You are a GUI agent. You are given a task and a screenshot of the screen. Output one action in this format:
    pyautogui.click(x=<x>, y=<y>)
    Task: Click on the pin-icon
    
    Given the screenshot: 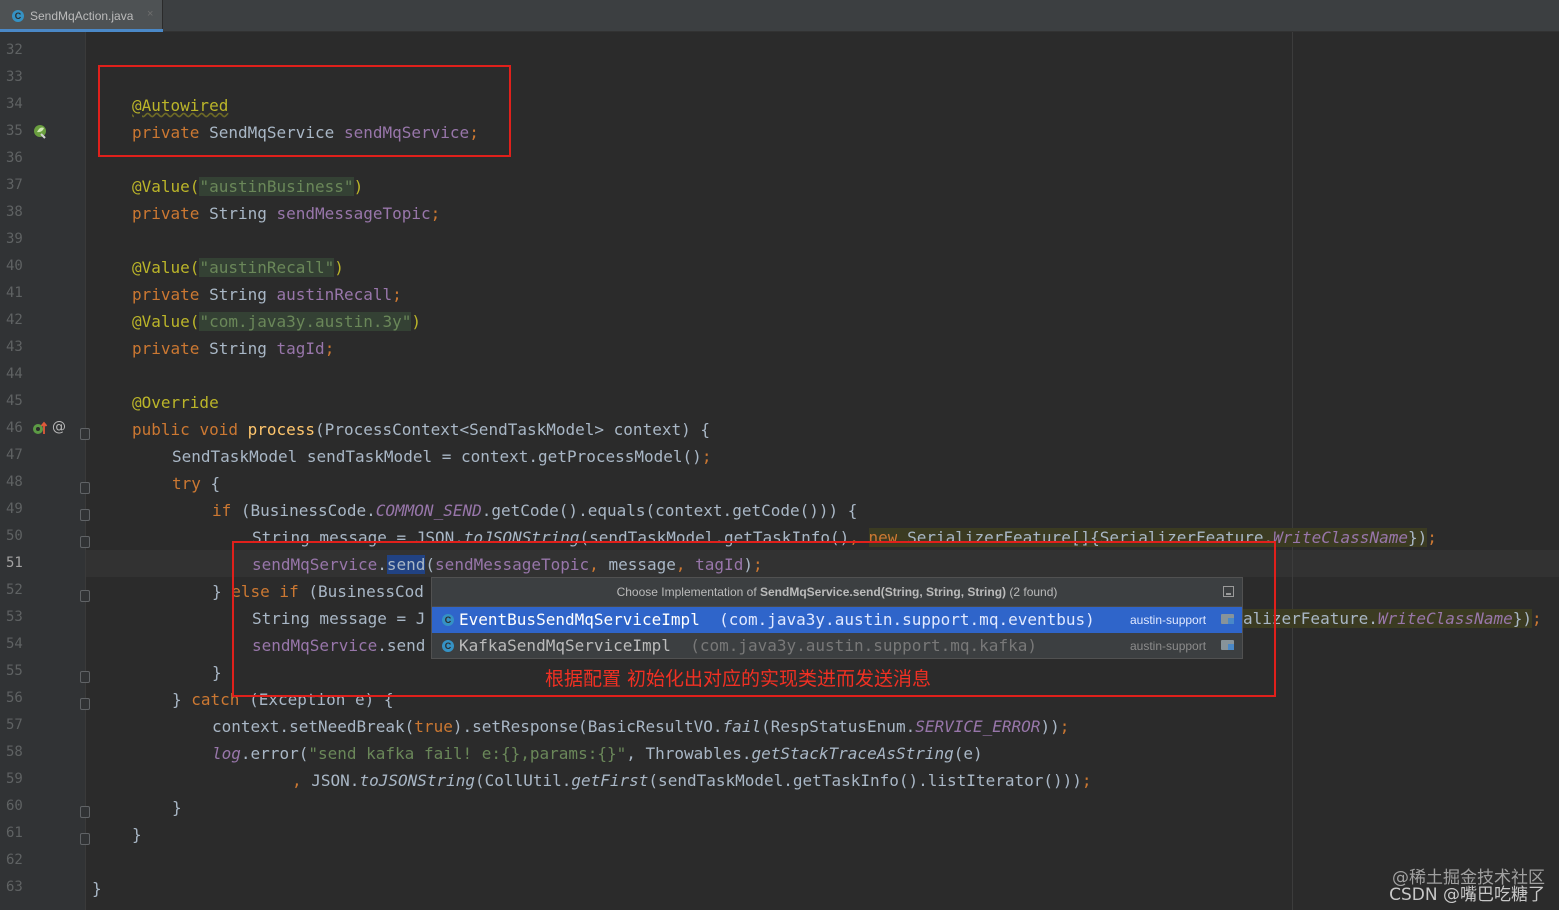 What is the action you would take?
    pyautogui.click(x=1228, y=591)
    